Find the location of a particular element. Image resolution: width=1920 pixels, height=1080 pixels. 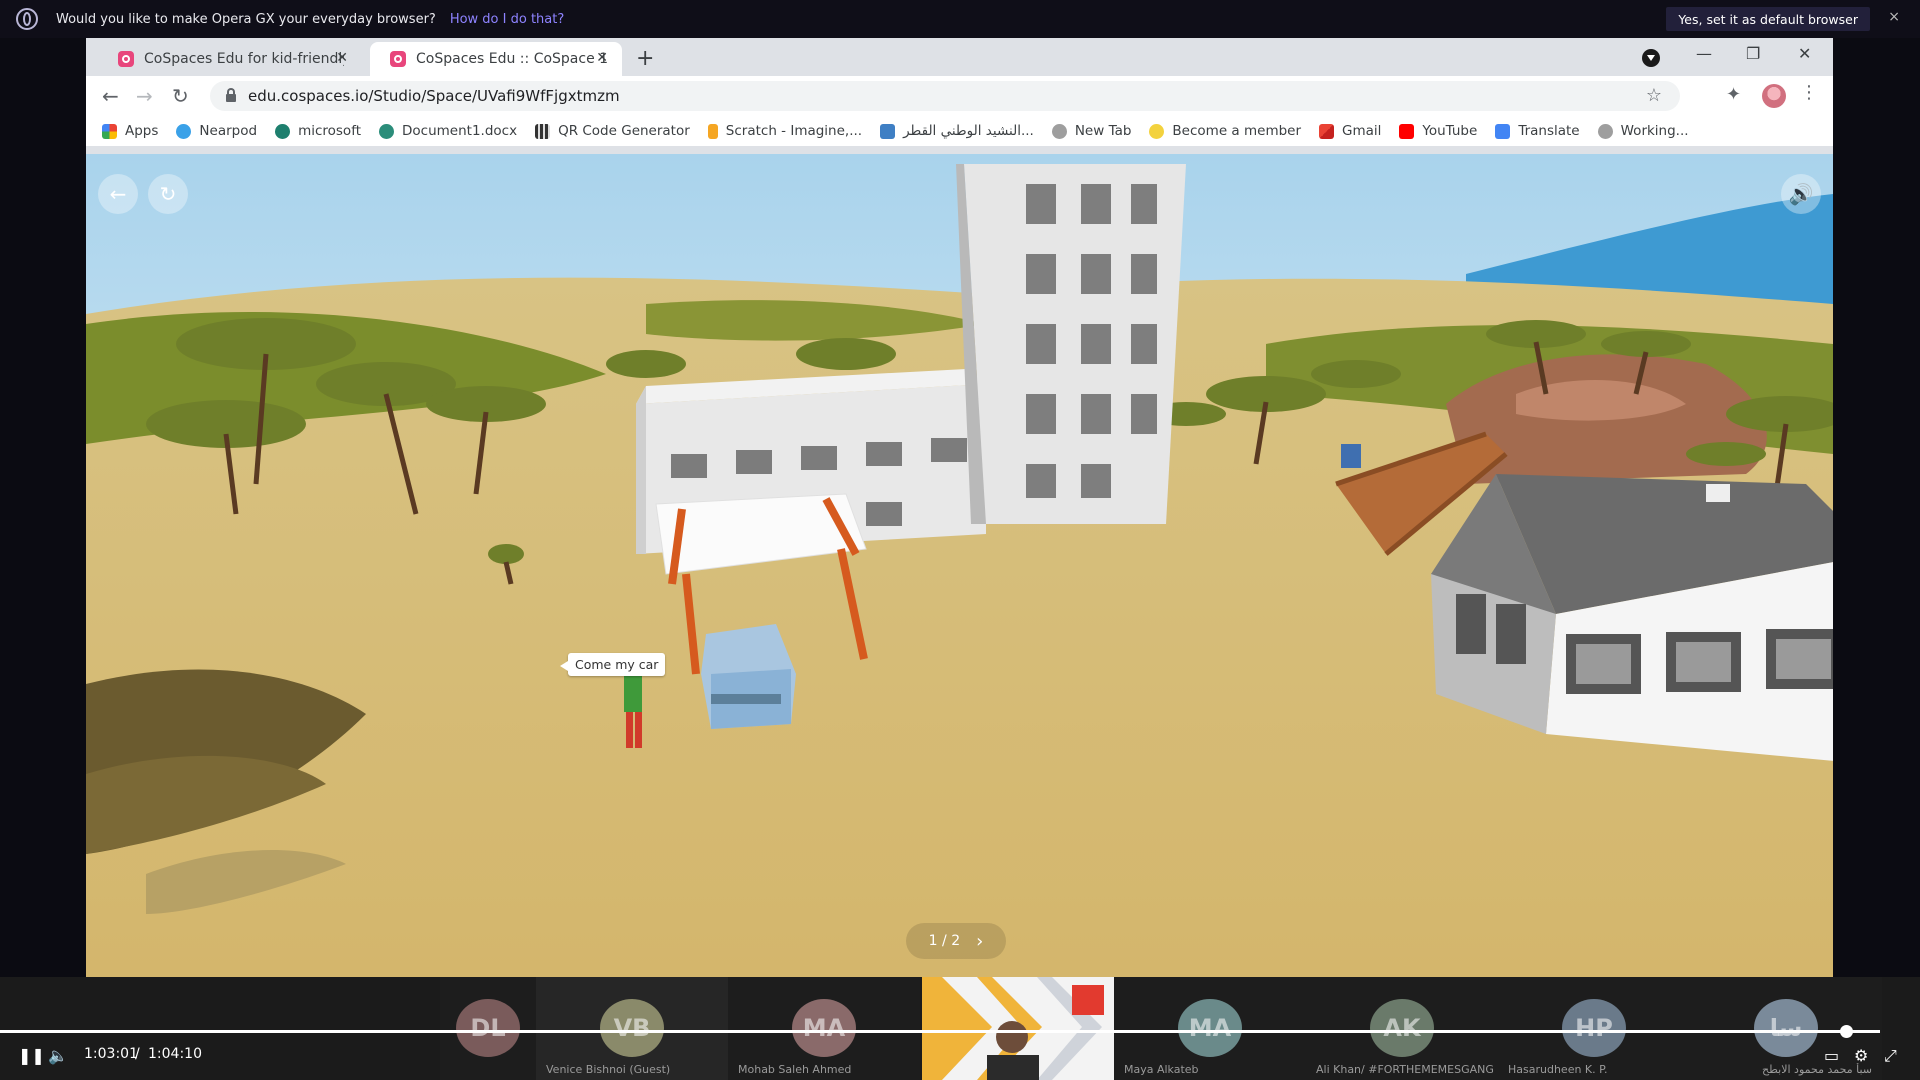

nearpod-icon is located at coordinates (184, 131).